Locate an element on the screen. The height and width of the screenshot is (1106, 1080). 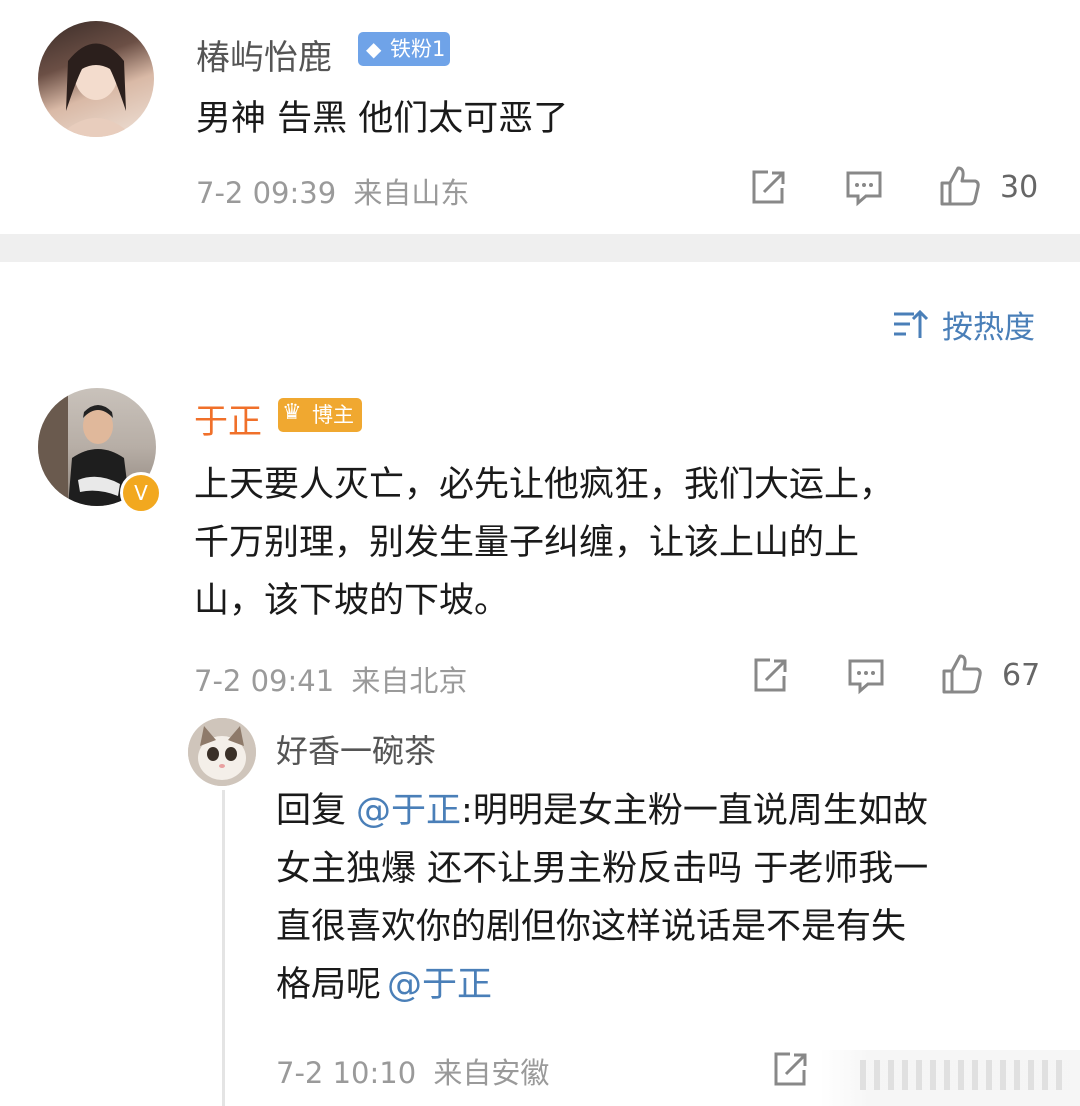
cat-figure is located at coordinates (222, 752).